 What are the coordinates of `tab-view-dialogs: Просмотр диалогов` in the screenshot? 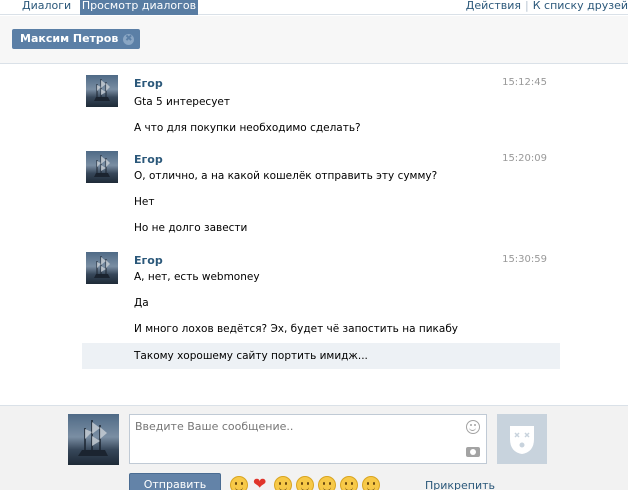 It's located at (139, 7).